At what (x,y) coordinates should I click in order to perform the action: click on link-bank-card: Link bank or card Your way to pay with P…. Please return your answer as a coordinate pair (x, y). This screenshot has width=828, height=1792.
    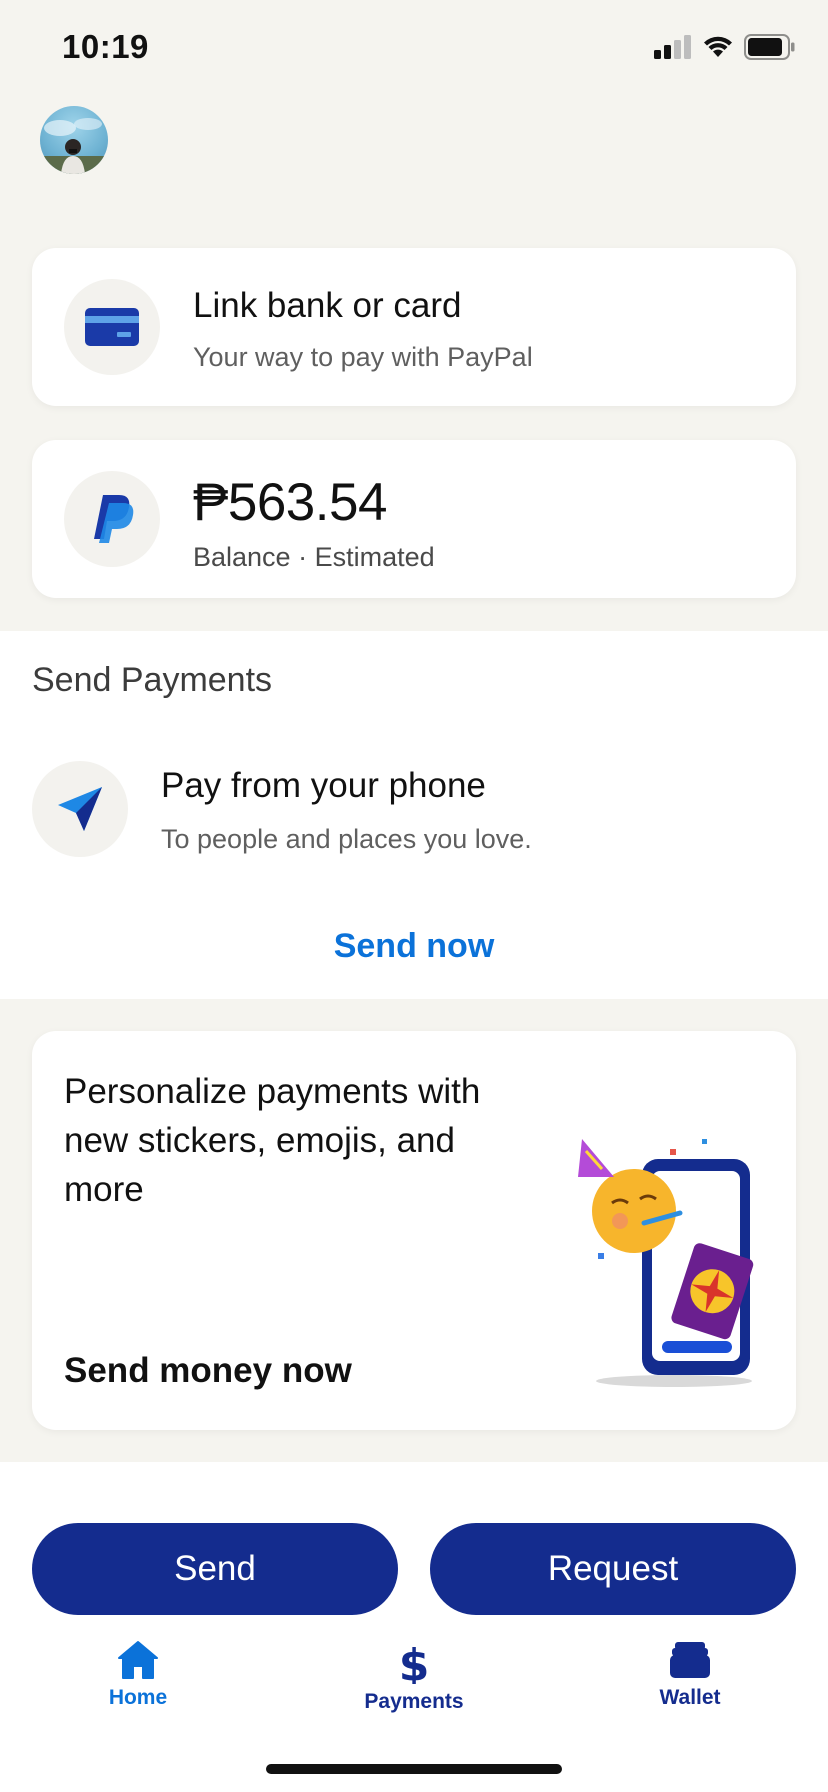
    Looking at the image, I should click on (414, 327).